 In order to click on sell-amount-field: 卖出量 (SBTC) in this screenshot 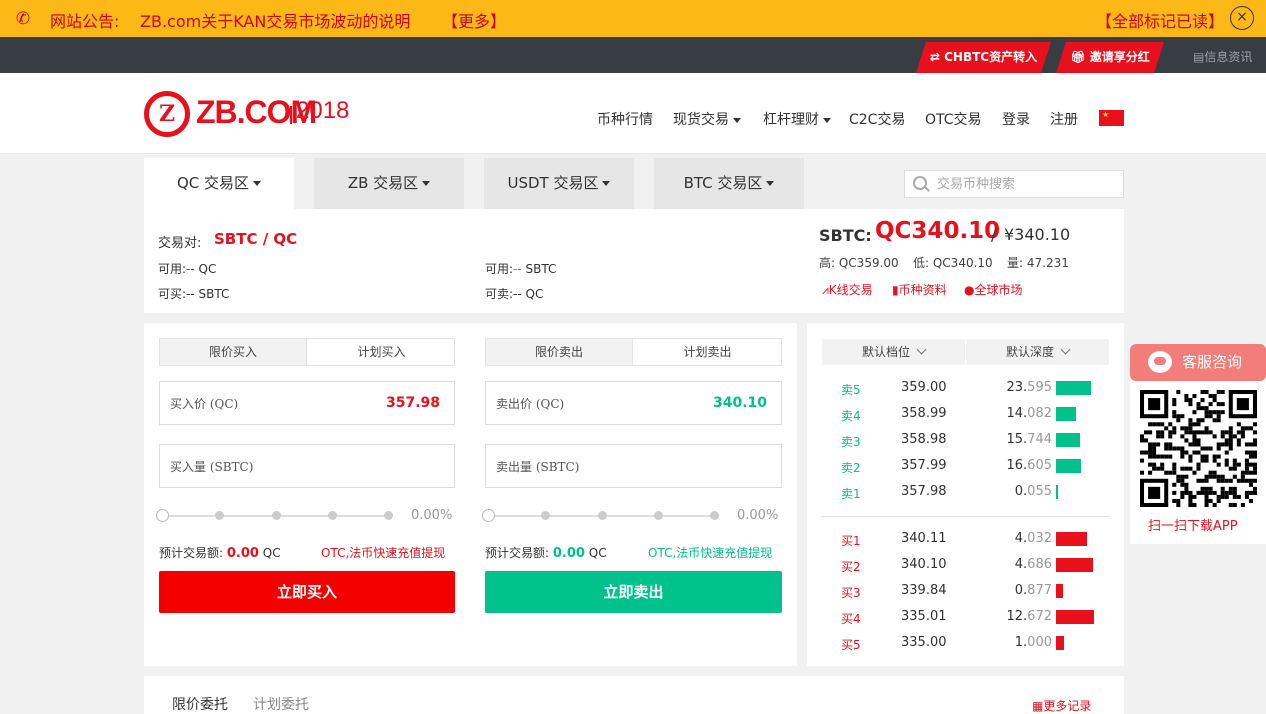, I will do `click(633, 466)`.